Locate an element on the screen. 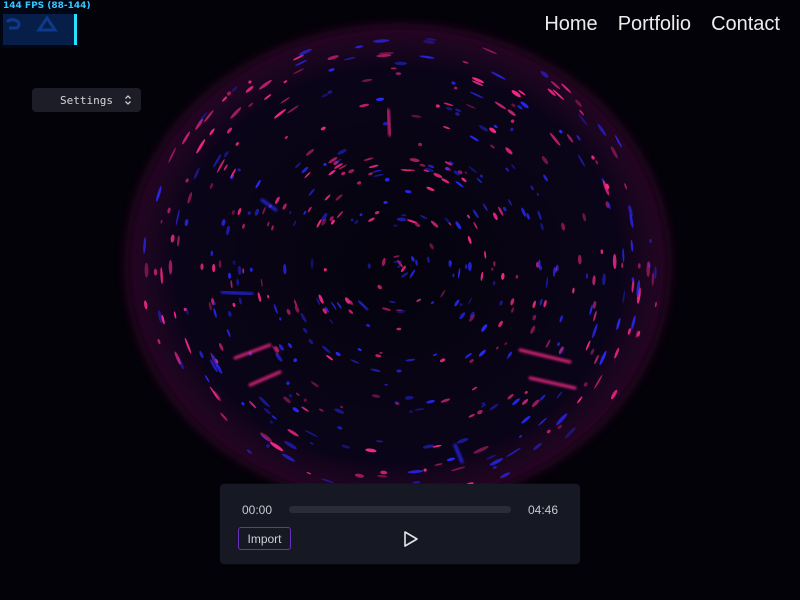 This screenshot has width=800, height=600. nav-home: Home is located at coordinates (570, 24).